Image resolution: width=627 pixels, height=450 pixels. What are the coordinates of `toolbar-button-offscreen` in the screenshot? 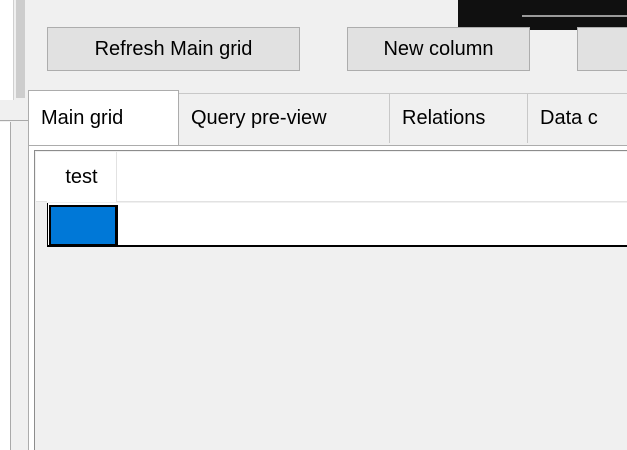 It's located at (602, 49).